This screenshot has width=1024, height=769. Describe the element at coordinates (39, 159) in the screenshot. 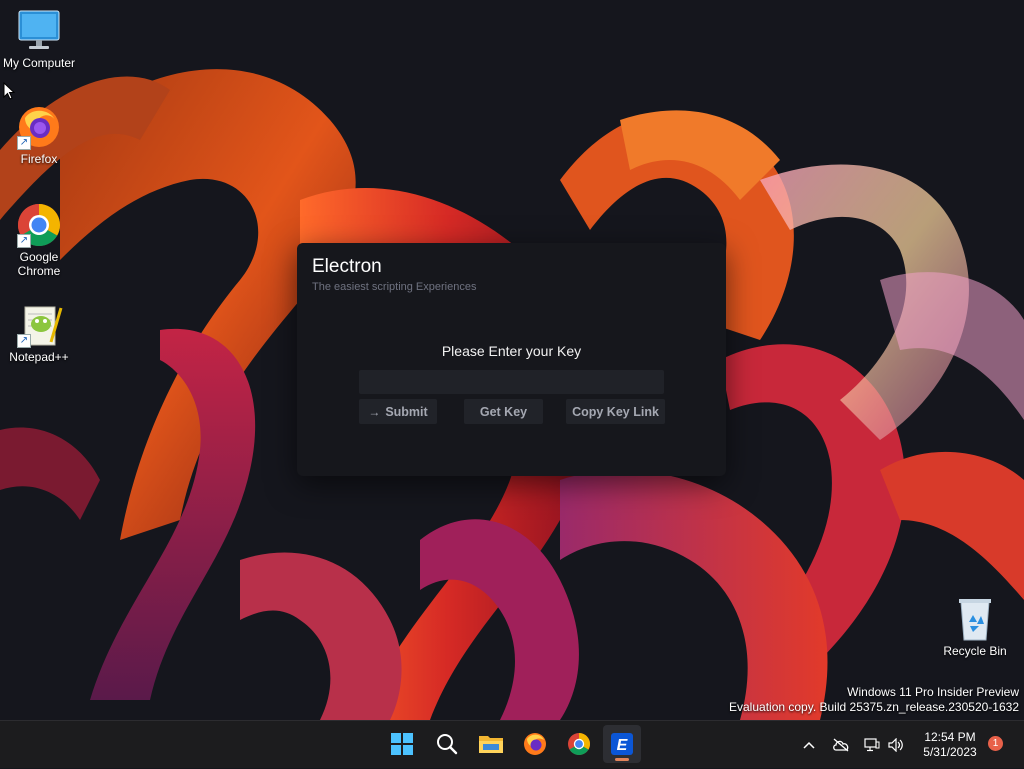

I see `desktop-icon-label: Firefox` at that location.